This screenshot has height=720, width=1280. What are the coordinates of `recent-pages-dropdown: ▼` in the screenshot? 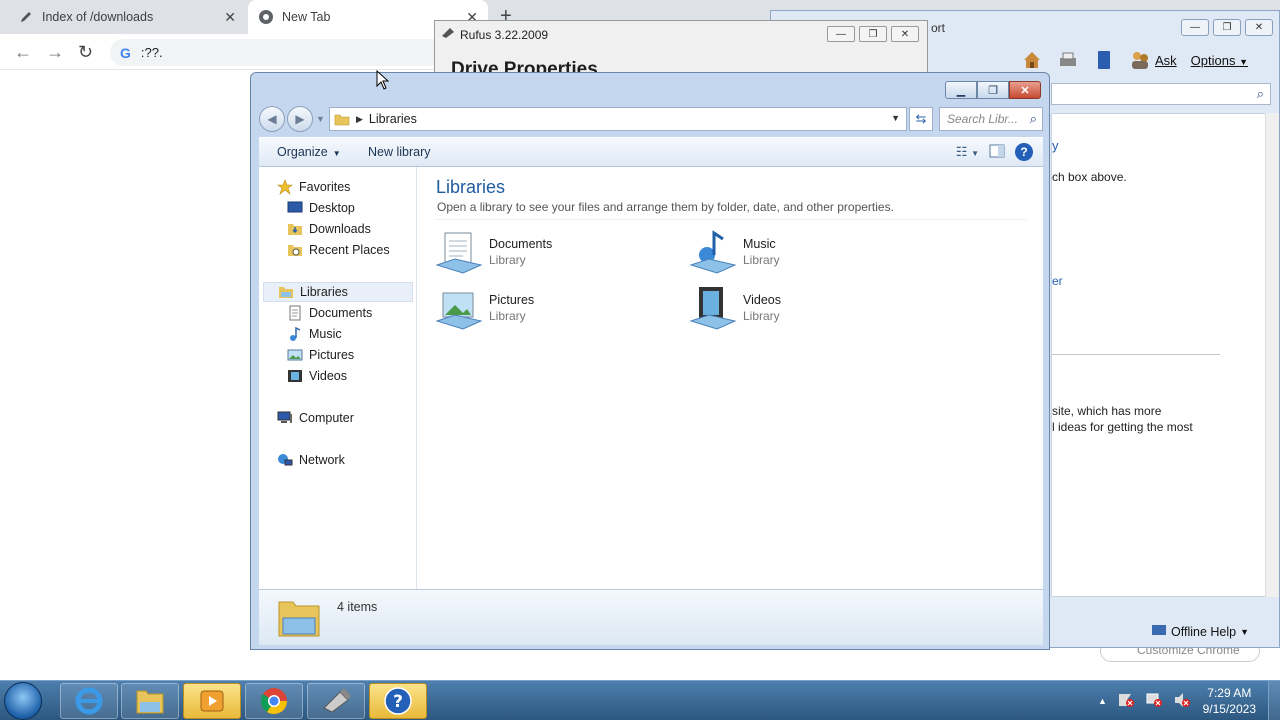 It's located at (320, 119).